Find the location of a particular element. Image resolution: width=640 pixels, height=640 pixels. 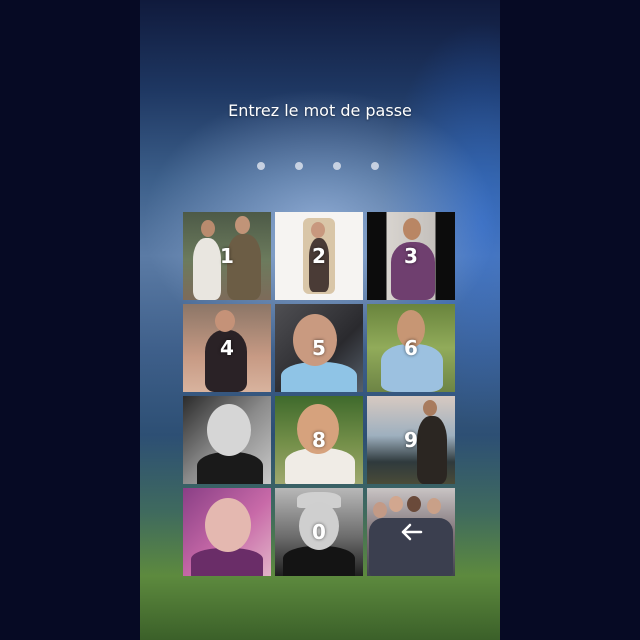

key-8-label: 8 is located at coordinates (319, 440).